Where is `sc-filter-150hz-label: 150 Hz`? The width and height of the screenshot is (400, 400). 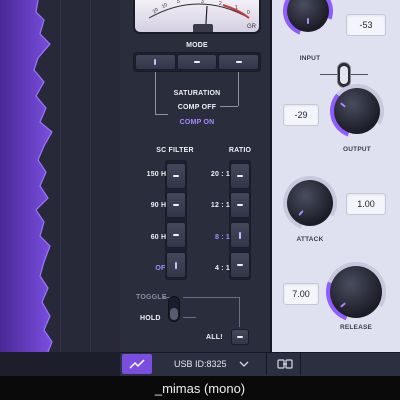
sc-filter-150hz-label: 150 Hz is located at coordinates (158, 174).